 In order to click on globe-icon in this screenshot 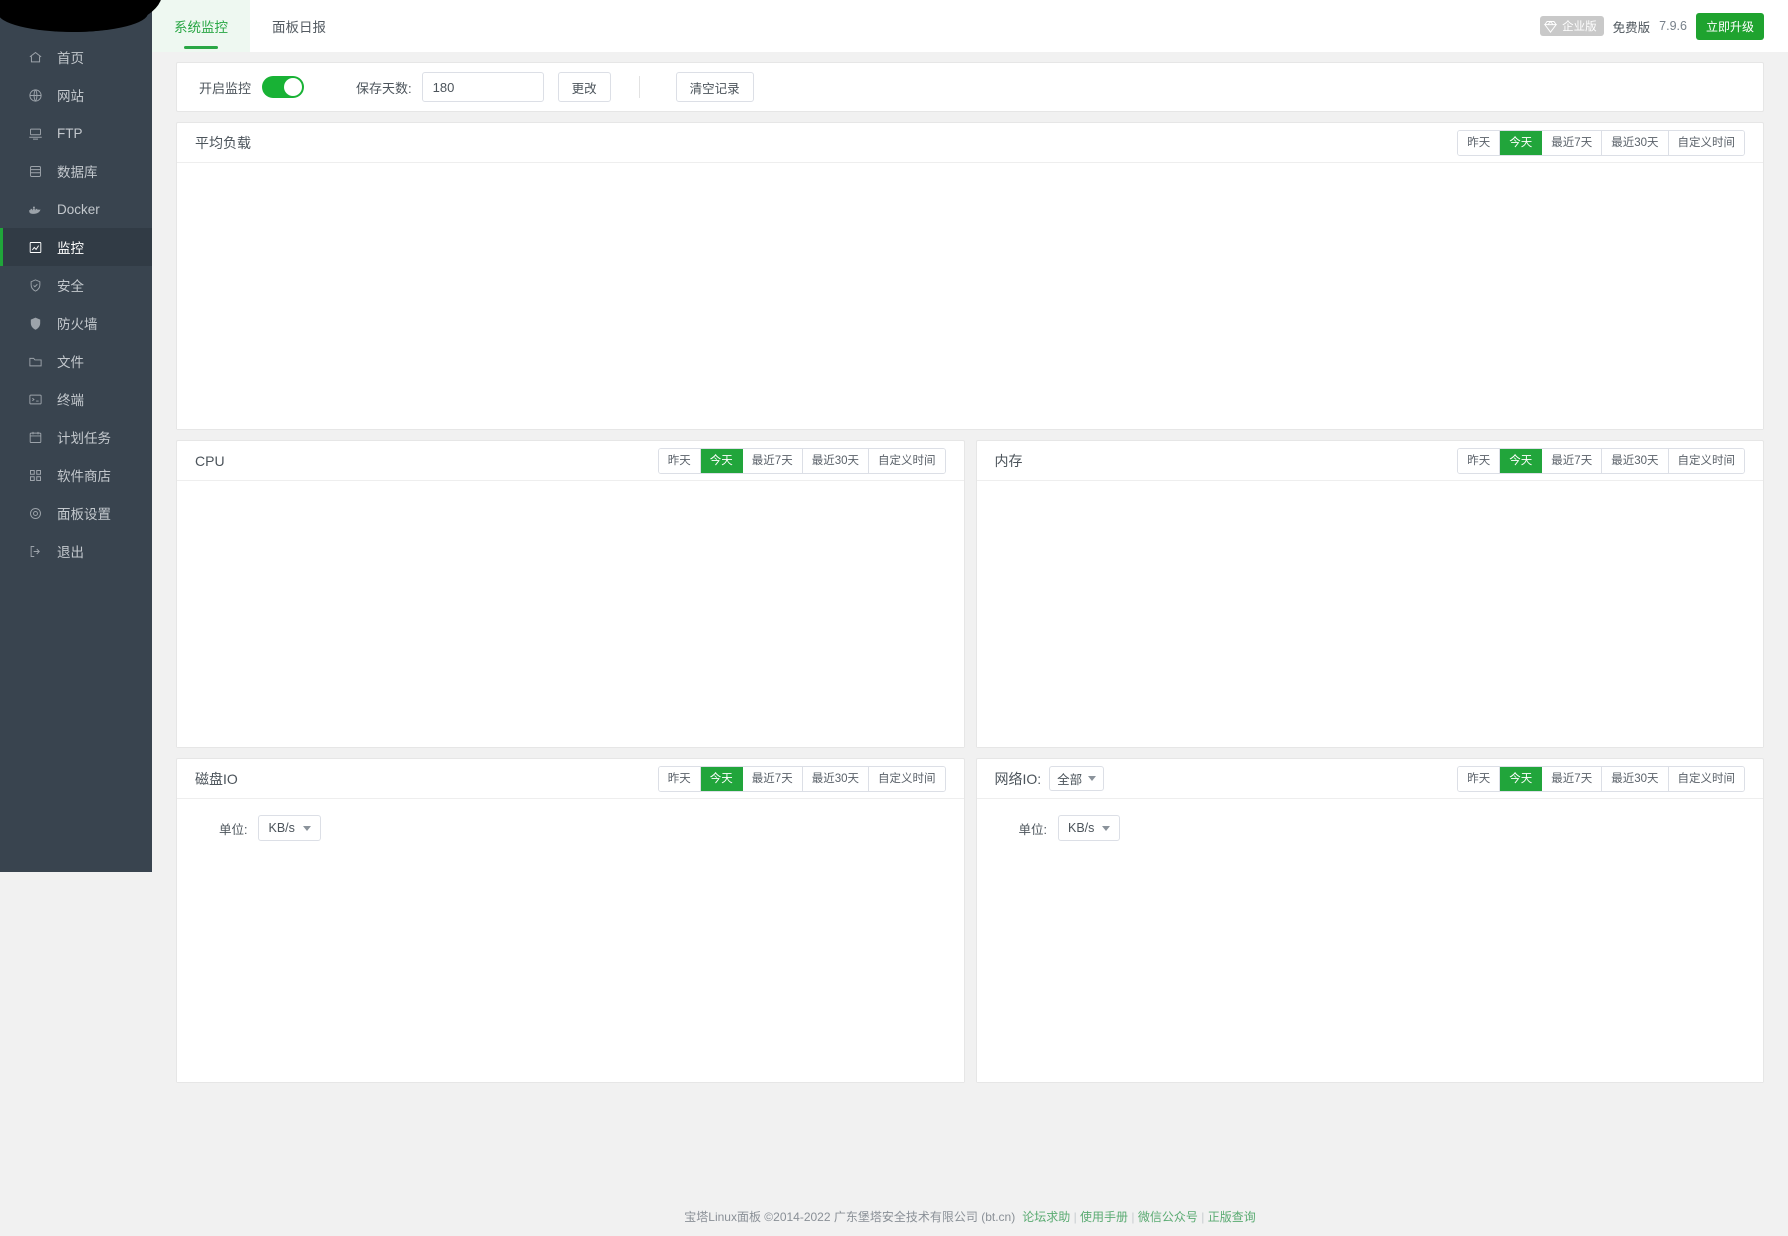, I will do `click(35, 95)`.